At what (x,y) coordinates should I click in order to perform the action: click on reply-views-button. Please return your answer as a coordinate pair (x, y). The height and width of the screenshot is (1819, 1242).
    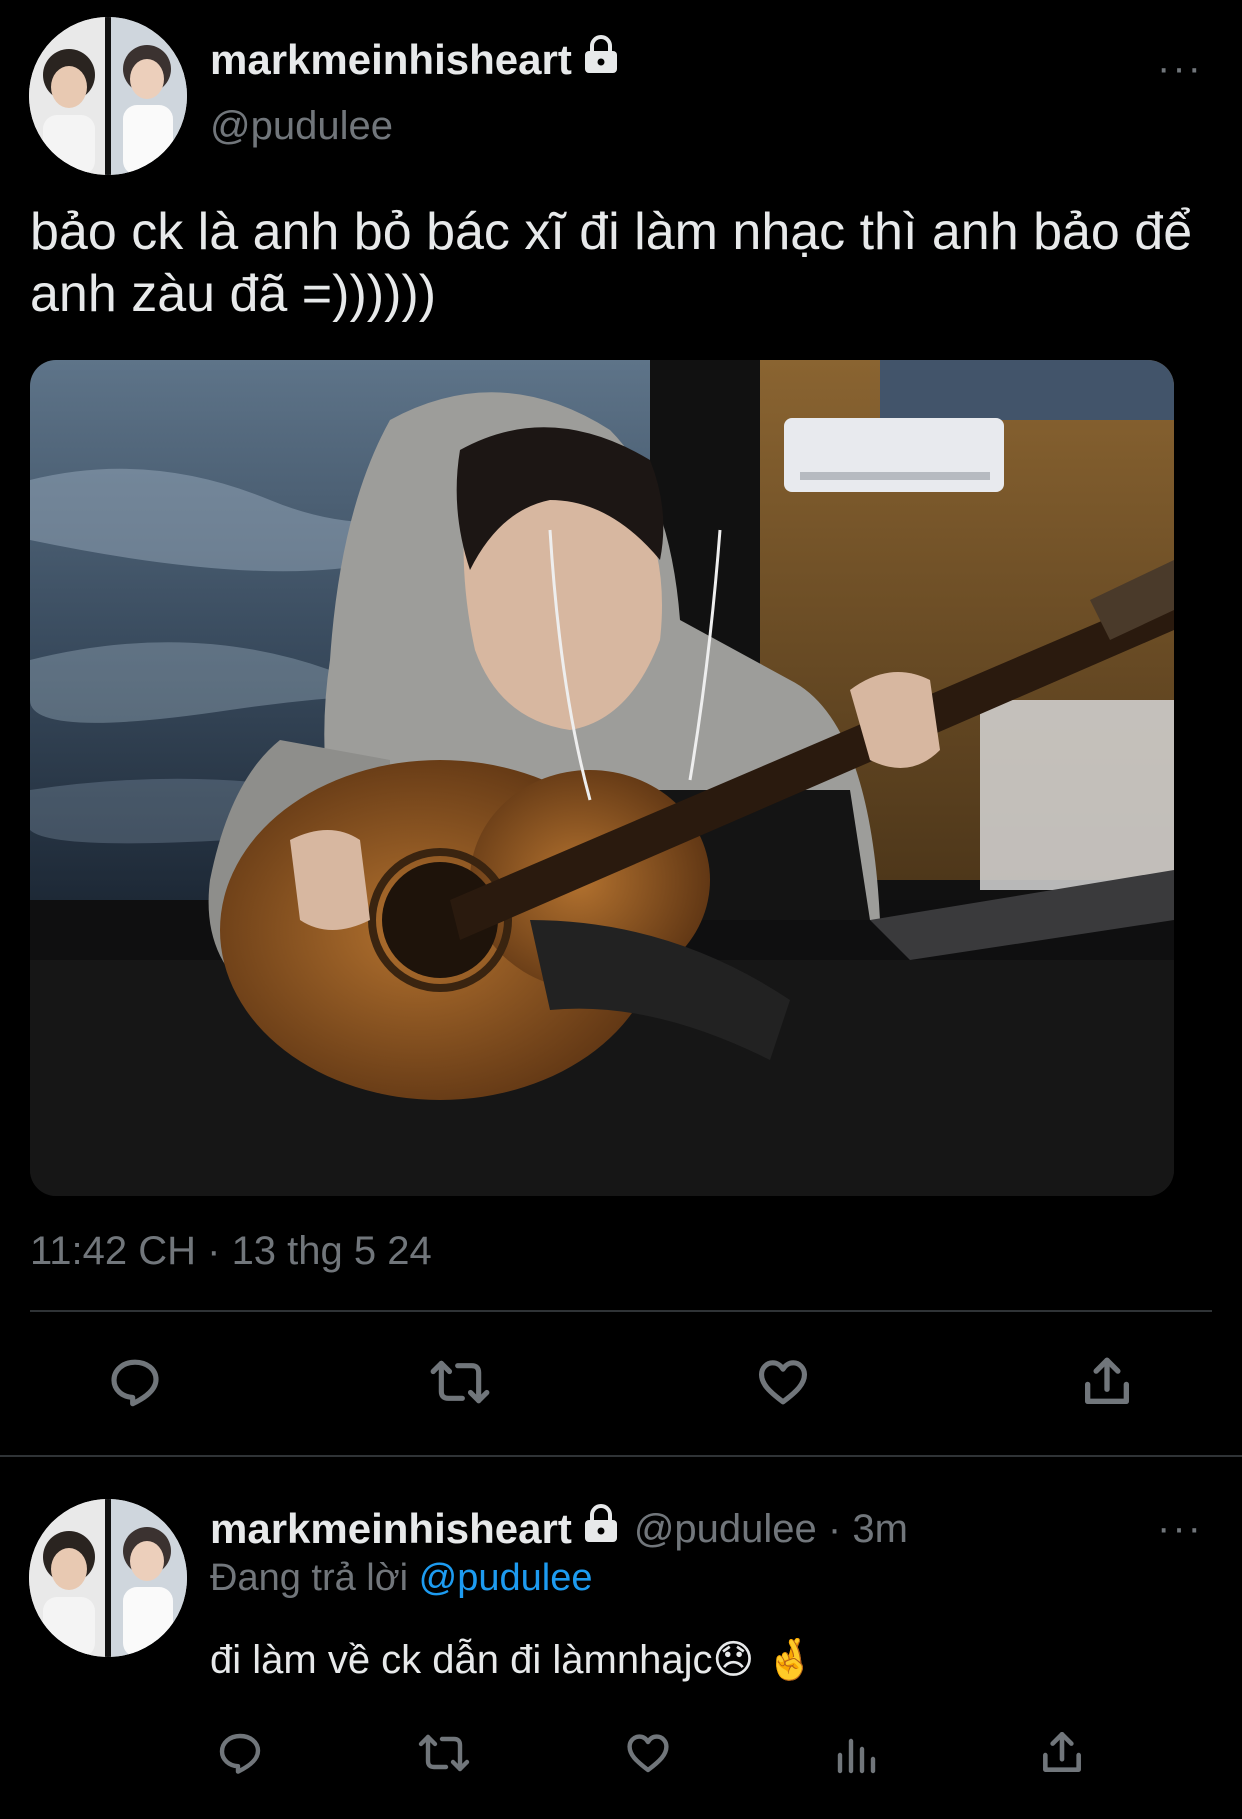
    Looking at the image, I should click on (856, 1753).